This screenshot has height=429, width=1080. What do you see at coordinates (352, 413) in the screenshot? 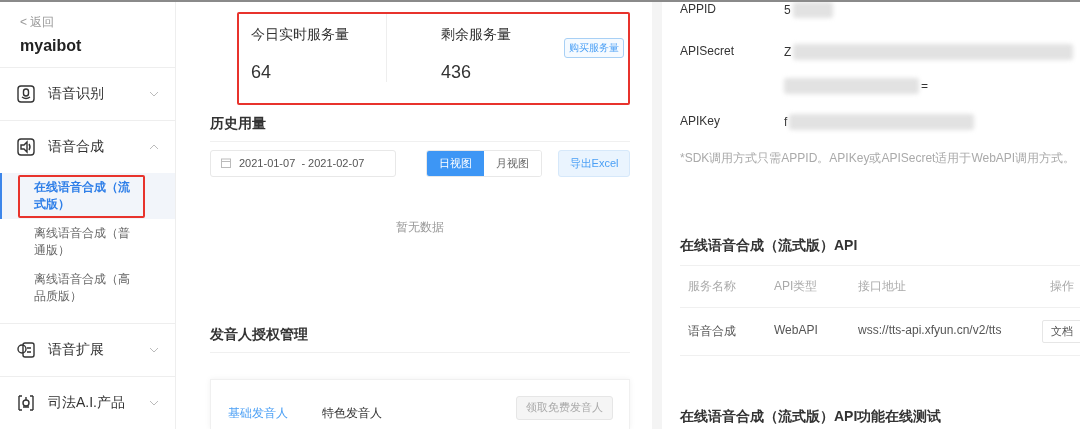
I see `tab: 特色发音人` at bounding box center [352, 413].